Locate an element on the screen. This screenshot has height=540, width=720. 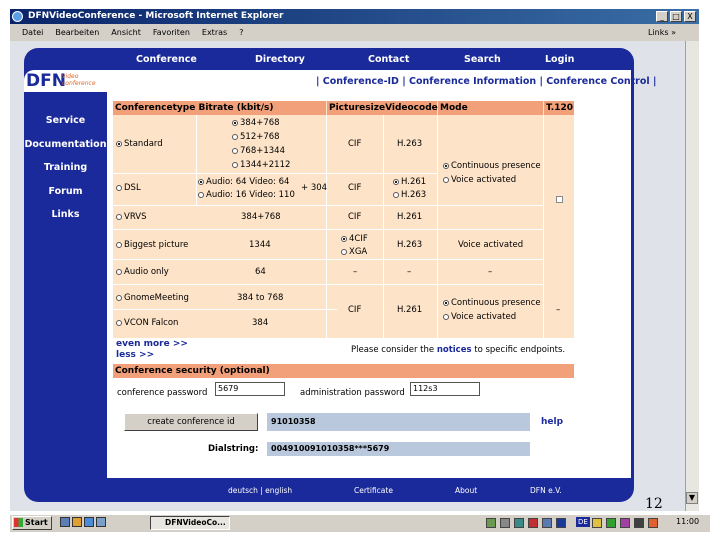
option-vcon-falcon: VCON Falcon is located at coordinates (147, 323).